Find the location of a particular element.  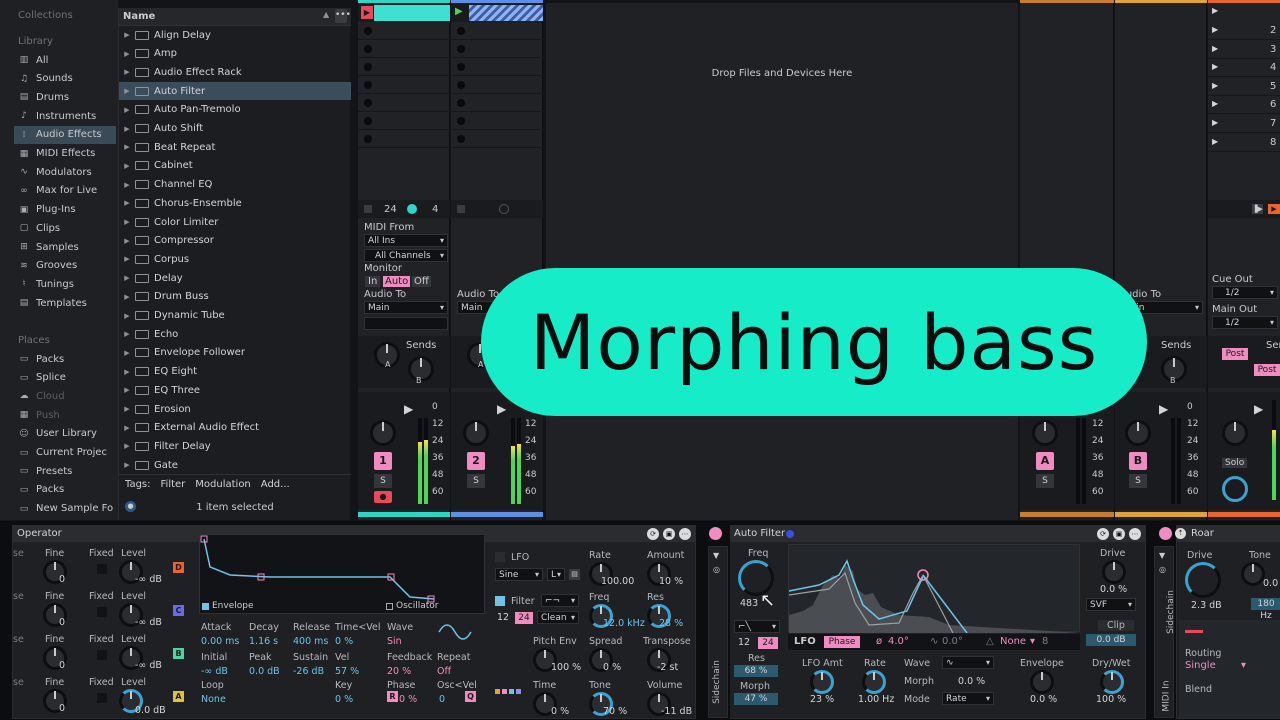

browser-item: ▶ Filter Delay is located at coordinates (235, 446).